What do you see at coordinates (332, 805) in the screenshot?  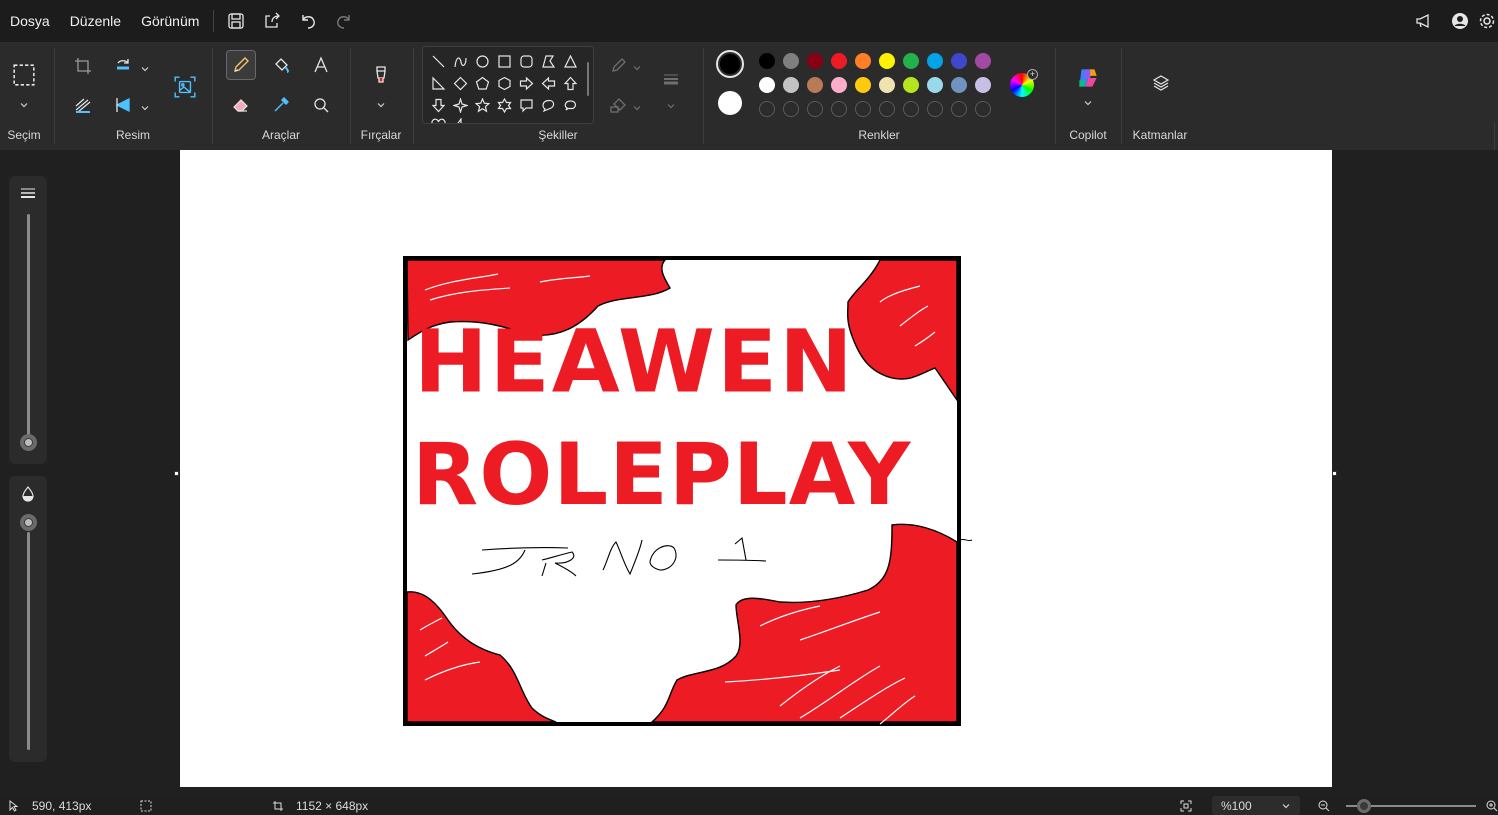 I see `canvas-size-text: 1152 × 648px` at bounding box center [332, 805].